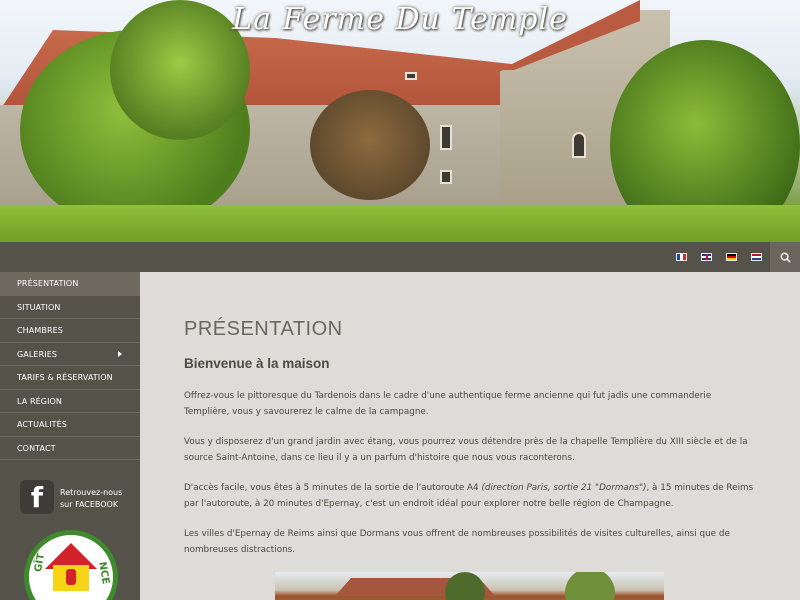 The image size is (800, 600). What do you see at coordinates (400, 19) in the screenshot?
I see `site-title: La Ferme Du Temple` at bounding box center [400, 19].